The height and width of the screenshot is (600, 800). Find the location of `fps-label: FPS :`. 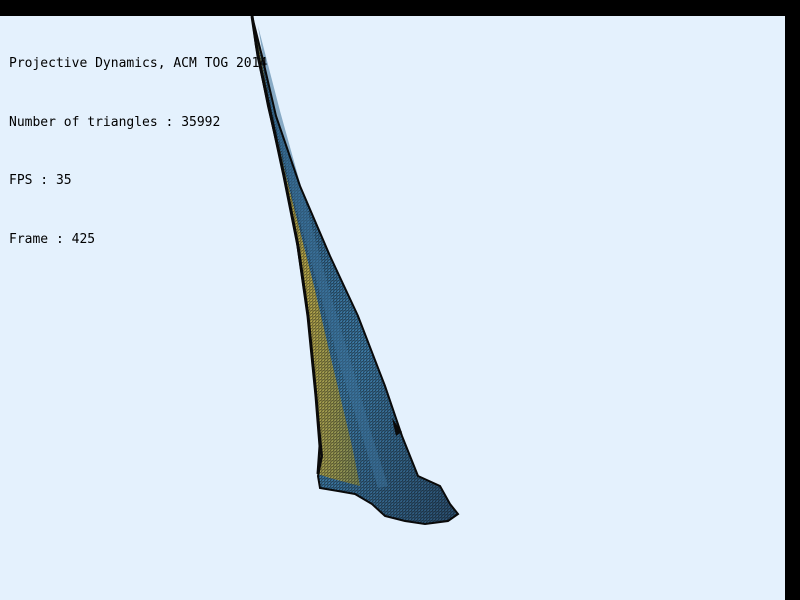

fps-label: FPS : is located at coordinates (32, 180).